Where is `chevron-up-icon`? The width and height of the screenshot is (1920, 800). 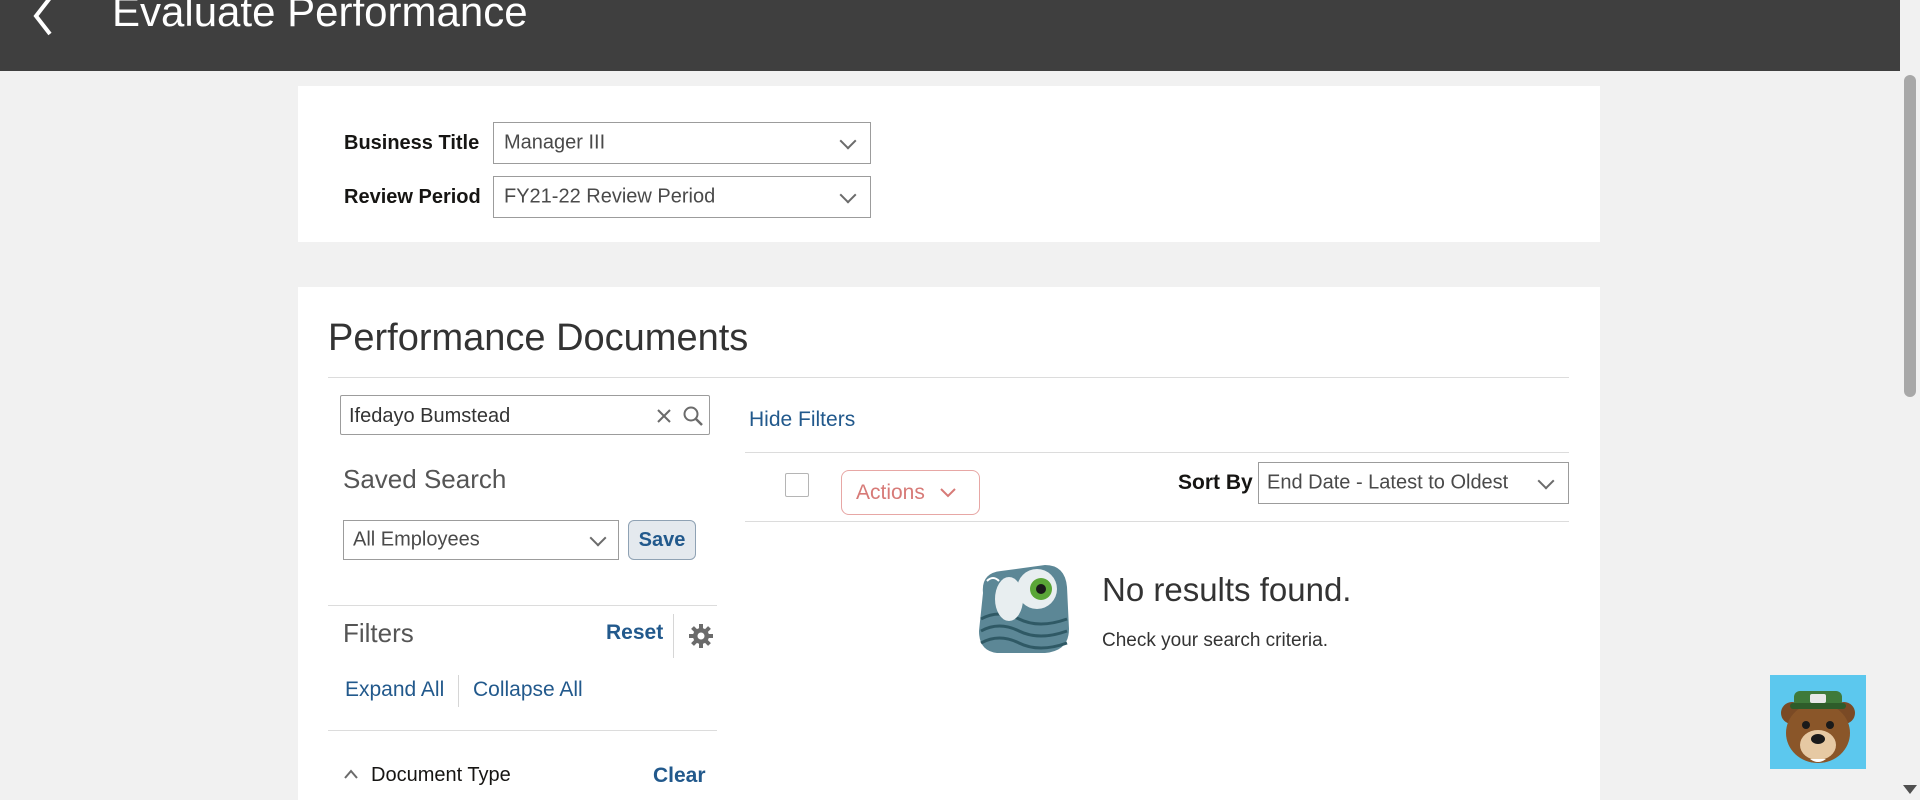 chevron-up-icon is located at coordinates (351, 774).